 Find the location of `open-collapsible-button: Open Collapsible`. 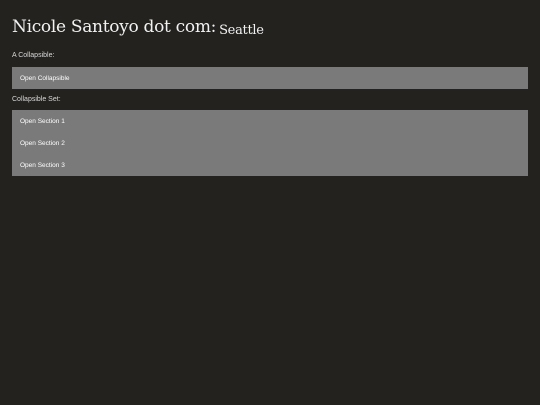

open-collapsible-button: Open Collapsible is located at coordinates (270, 78).